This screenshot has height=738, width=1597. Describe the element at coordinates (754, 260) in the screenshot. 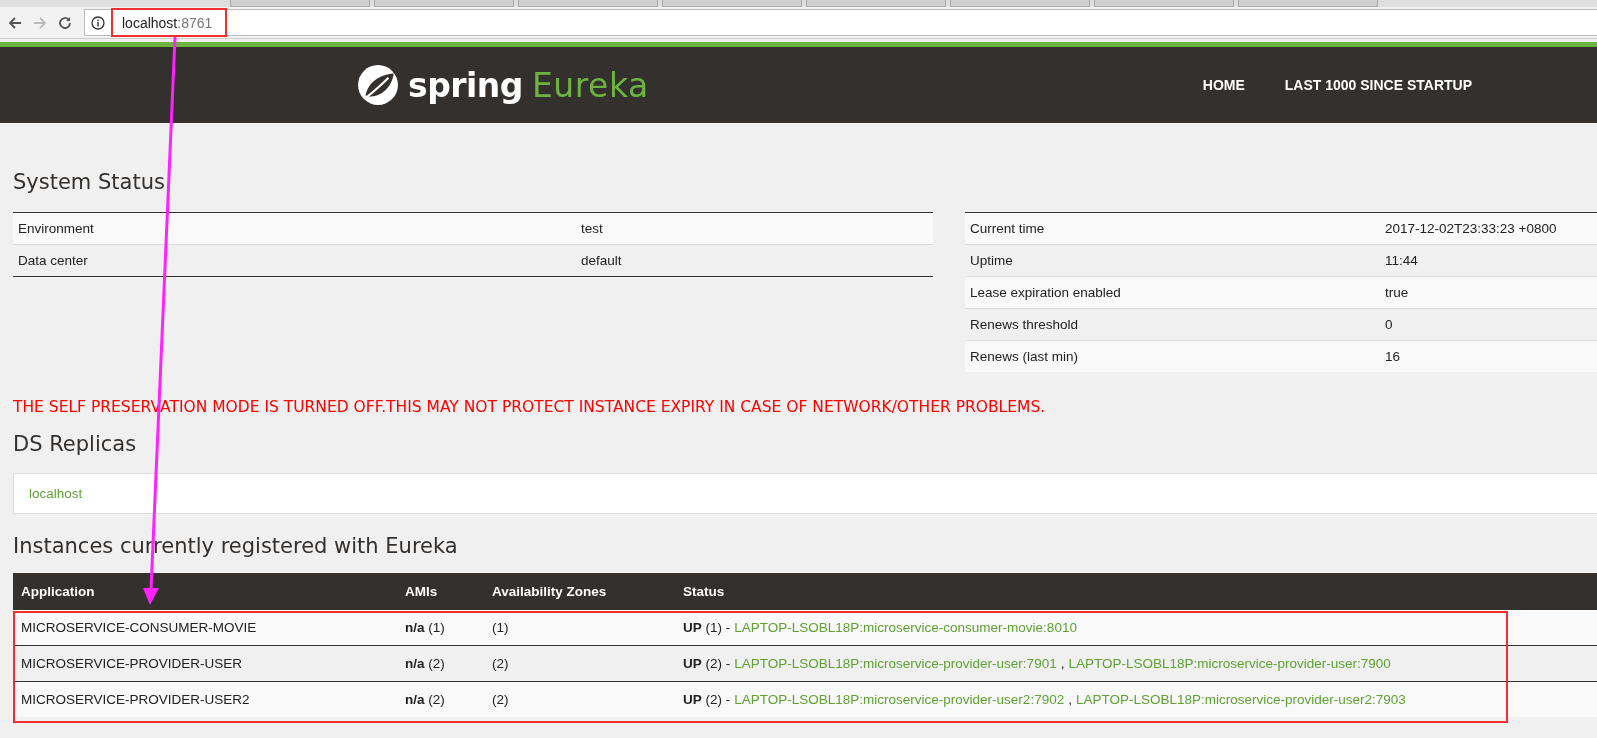

I see `table-cell: default` at that location.